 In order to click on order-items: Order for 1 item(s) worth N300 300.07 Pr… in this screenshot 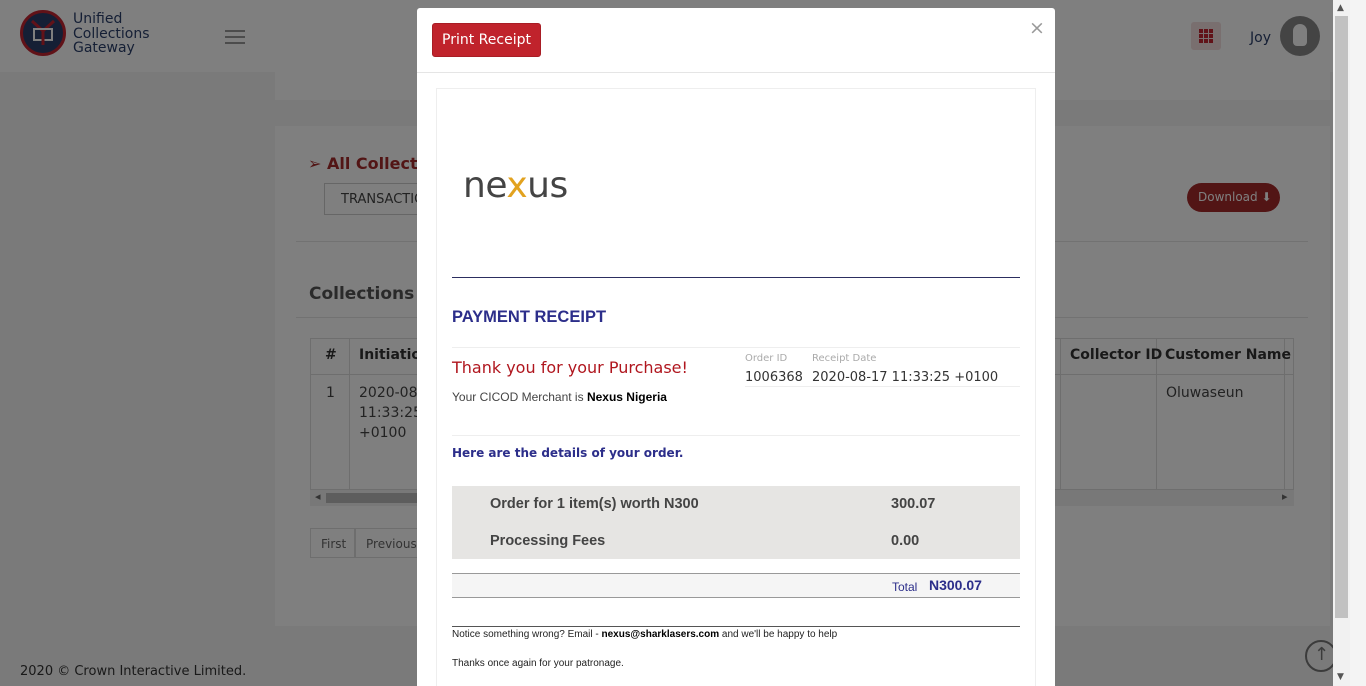, I will do `click(736, 522)`.